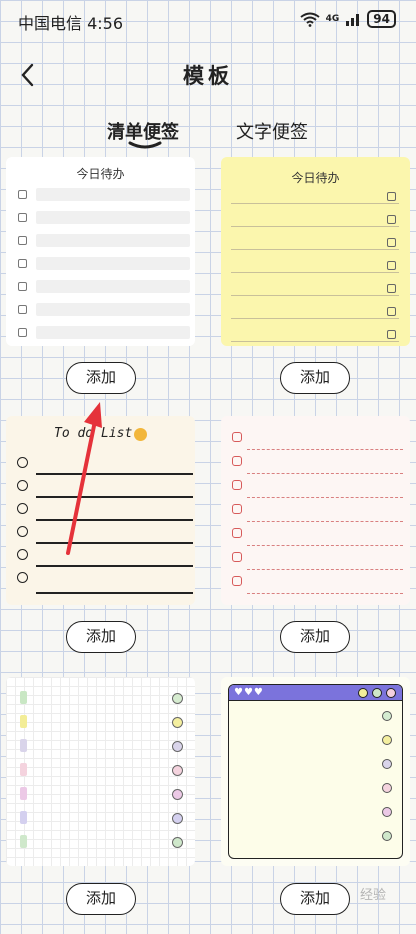 This screenshot has height=934, width=416. Describe the element at coordinates (100, 771) in the screenshot. I see `template-card-grid-todo` at that location.